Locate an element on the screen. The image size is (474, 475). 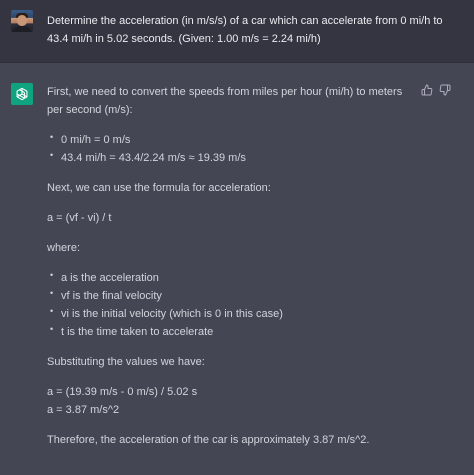
where-label: where: is located at coordinates (64, 248).